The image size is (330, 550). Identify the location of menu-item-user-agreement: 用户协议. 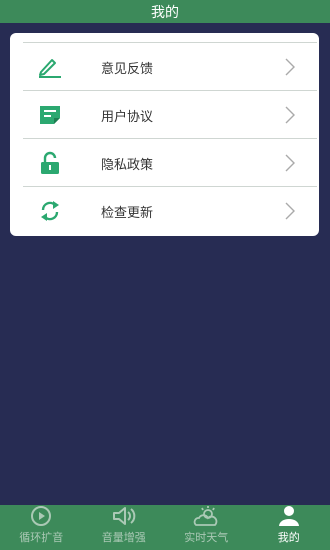
(170, 114).